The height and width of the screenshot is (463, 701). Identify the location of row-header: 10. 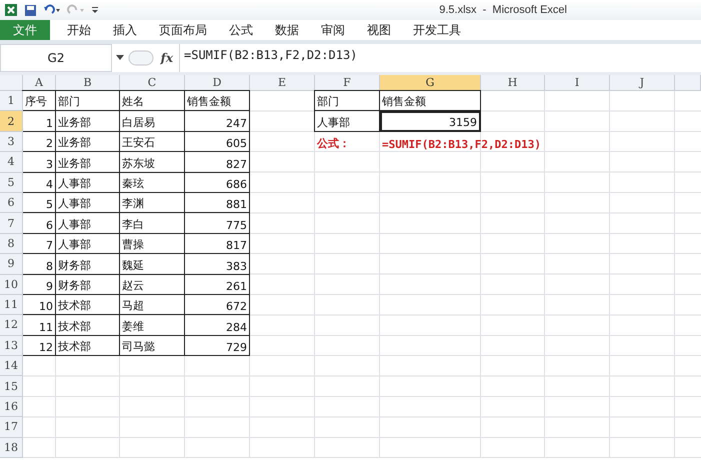
(11, 284).